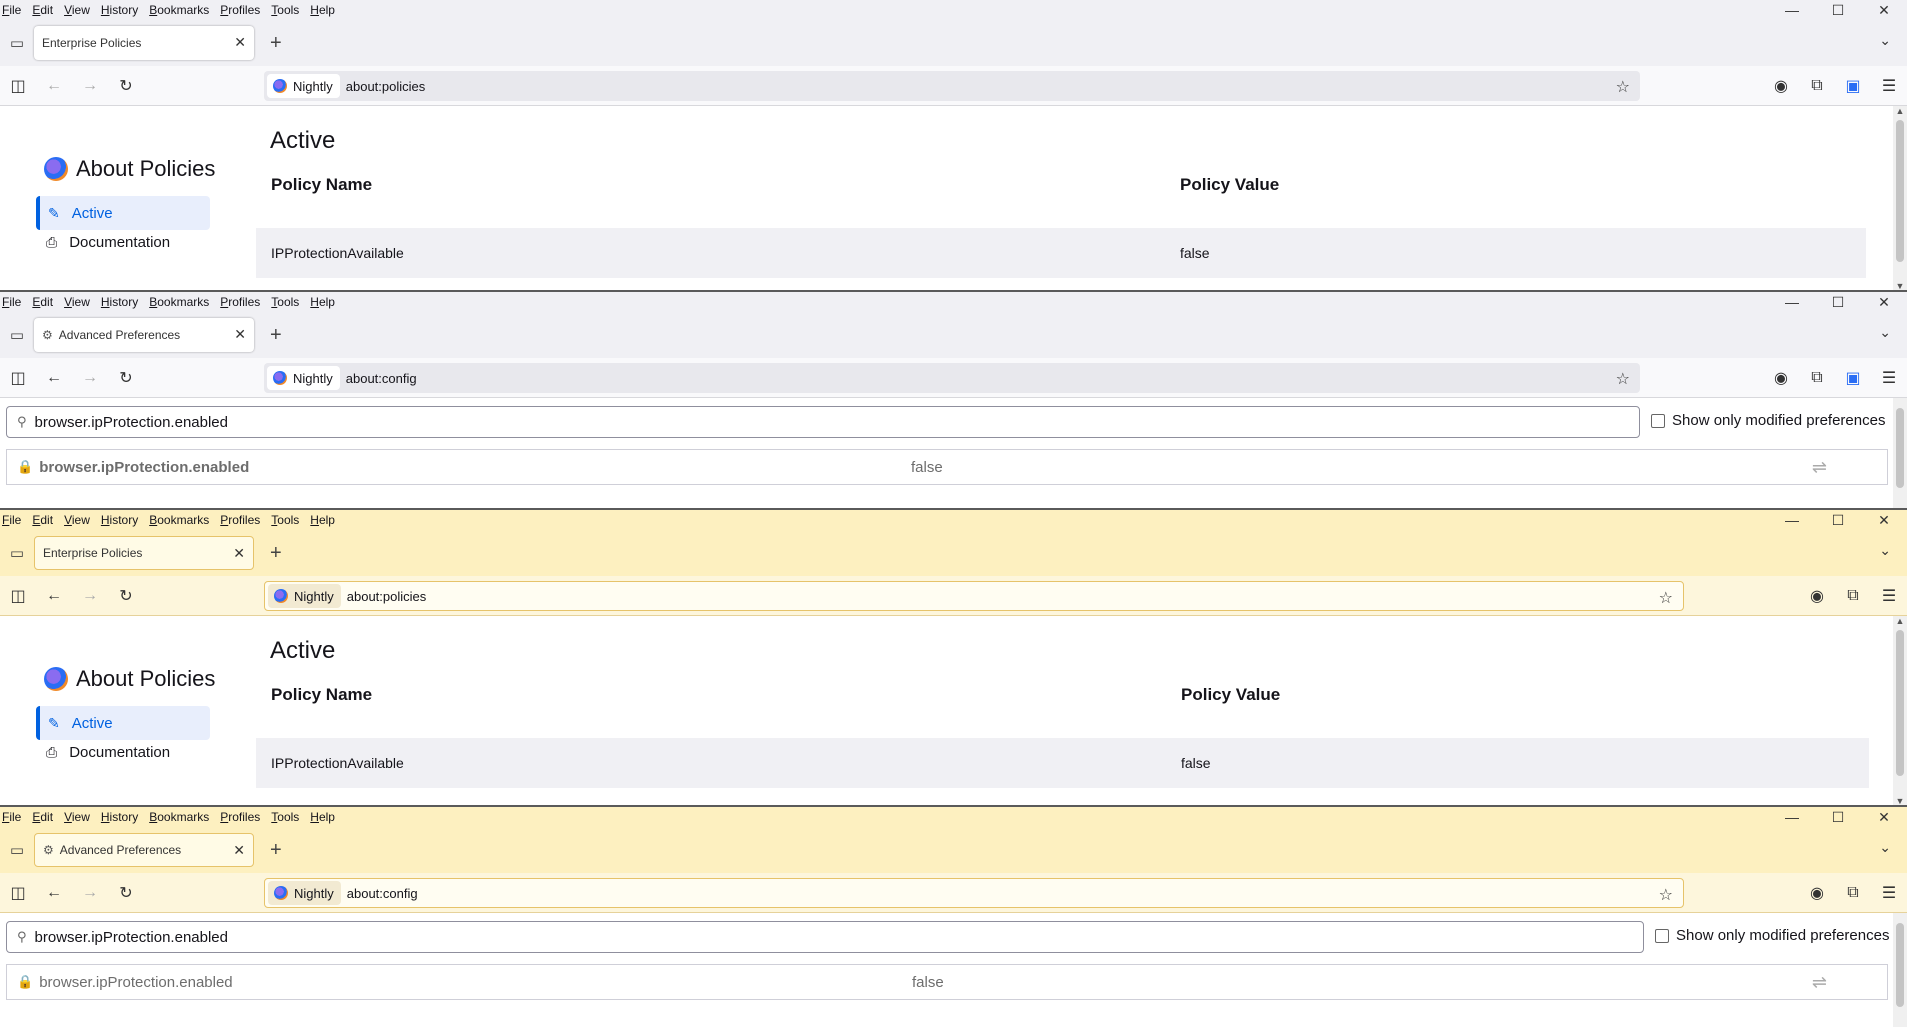 The height and width of the screenshot is (1027, 1907). What do you see at coordinates (1900, 621) in the screenshot?
I see `scroll-up-icon: ▲` at bounding box center [1900, 621].